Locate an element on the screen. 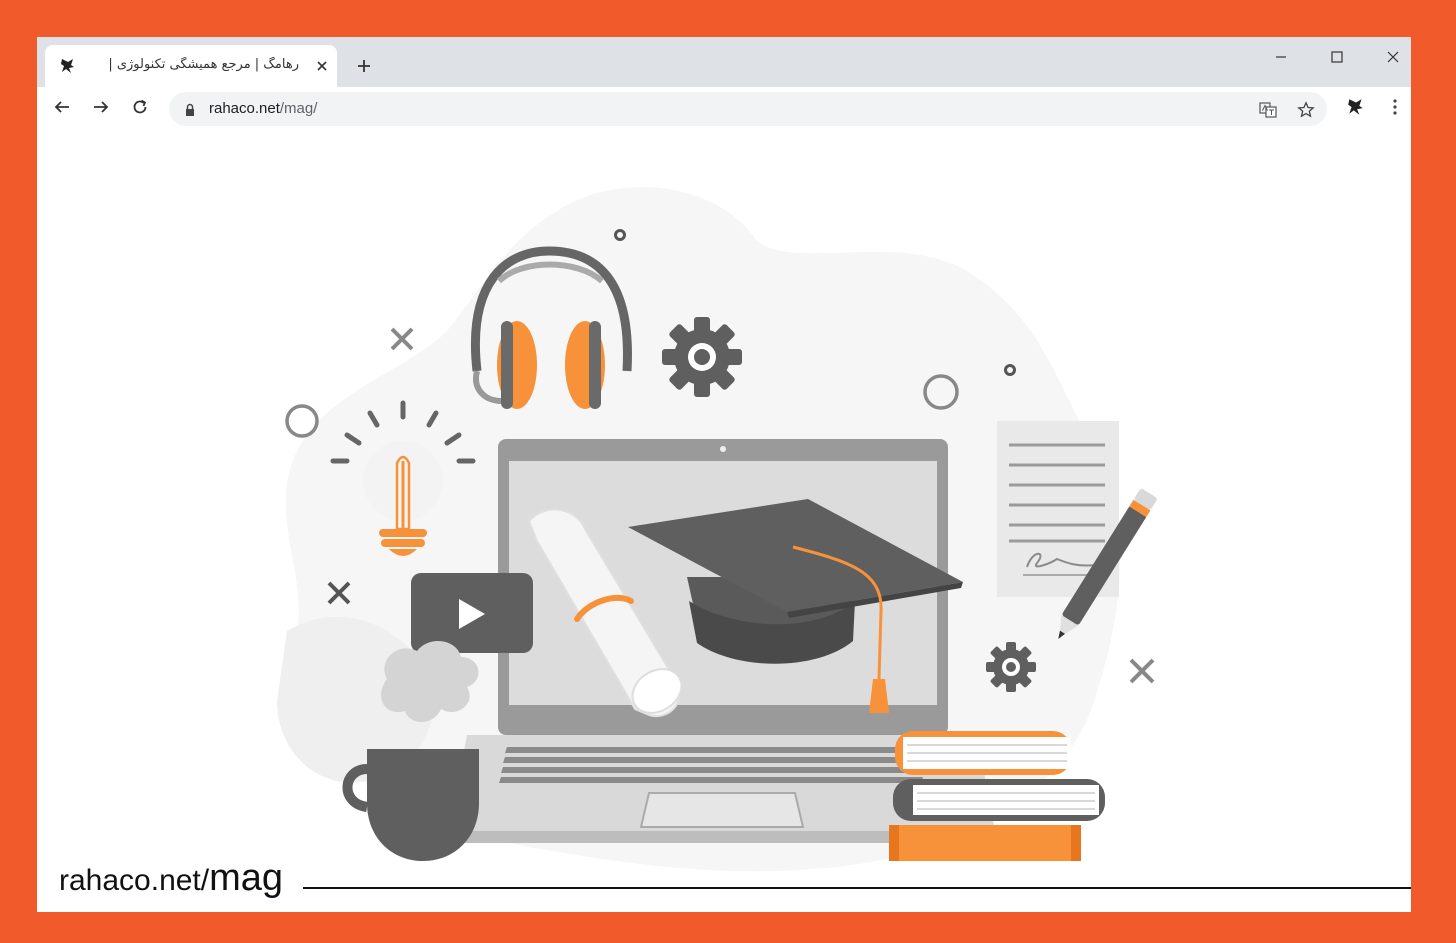  tab-strip: رهامگ | مرجع همیشگی تکنولوژی | is located at coordinates (724, 62).